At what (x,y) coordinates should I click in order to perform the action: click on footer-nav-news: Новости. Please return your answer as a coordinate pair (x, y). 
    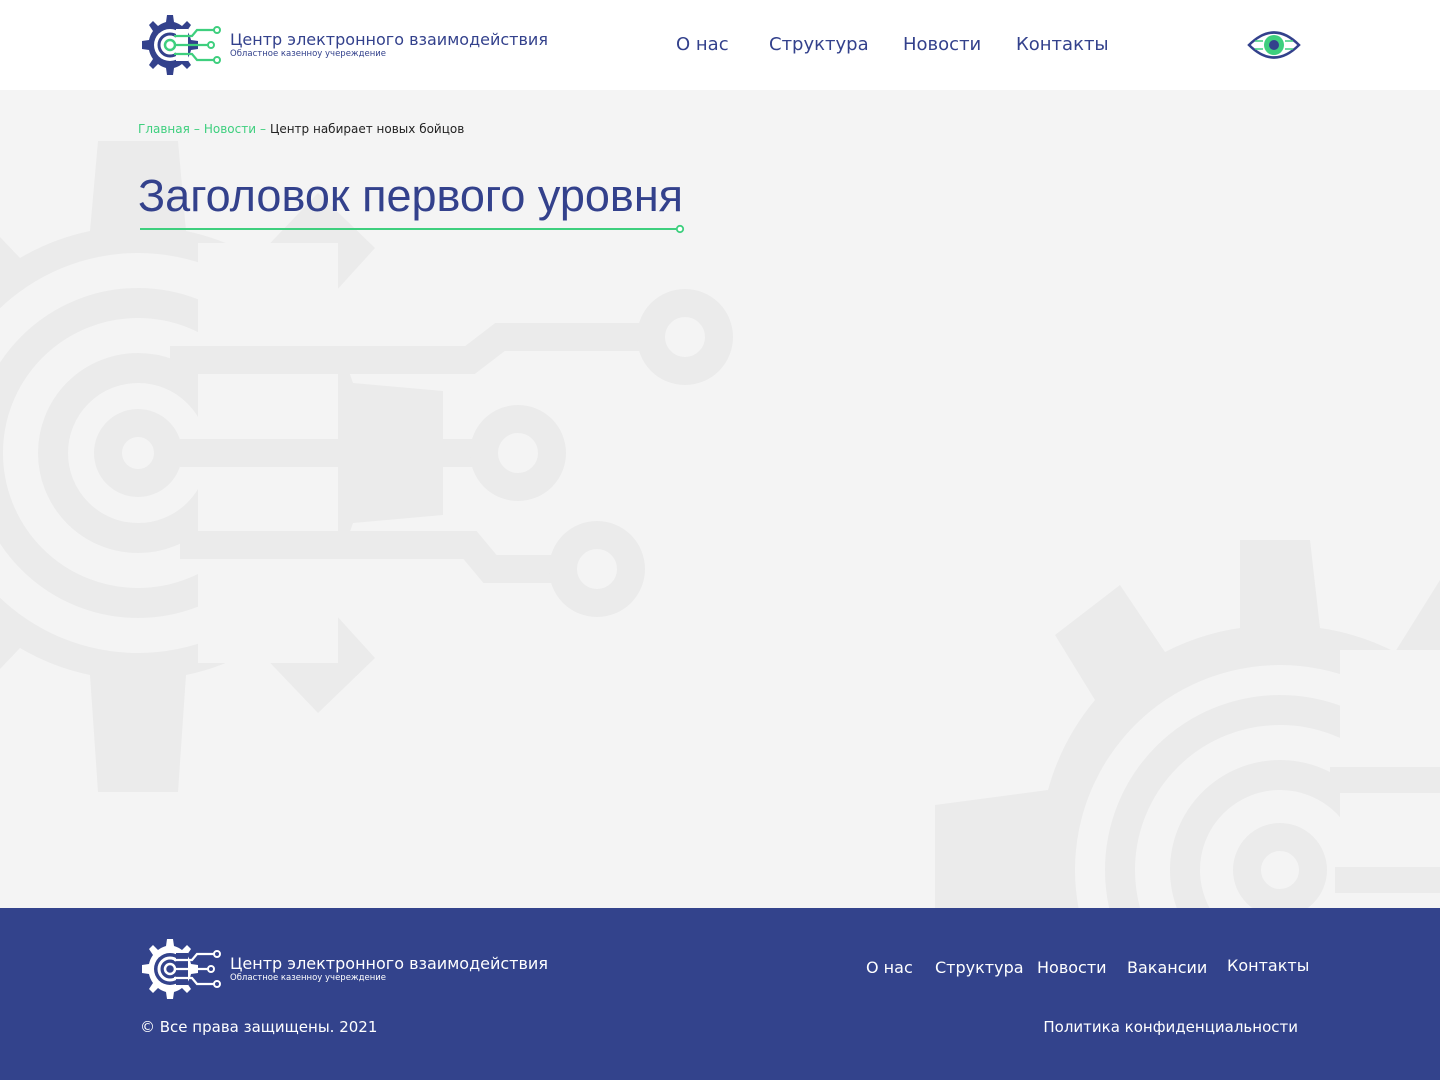
    Looking at the image, I should click on (1072, 967).